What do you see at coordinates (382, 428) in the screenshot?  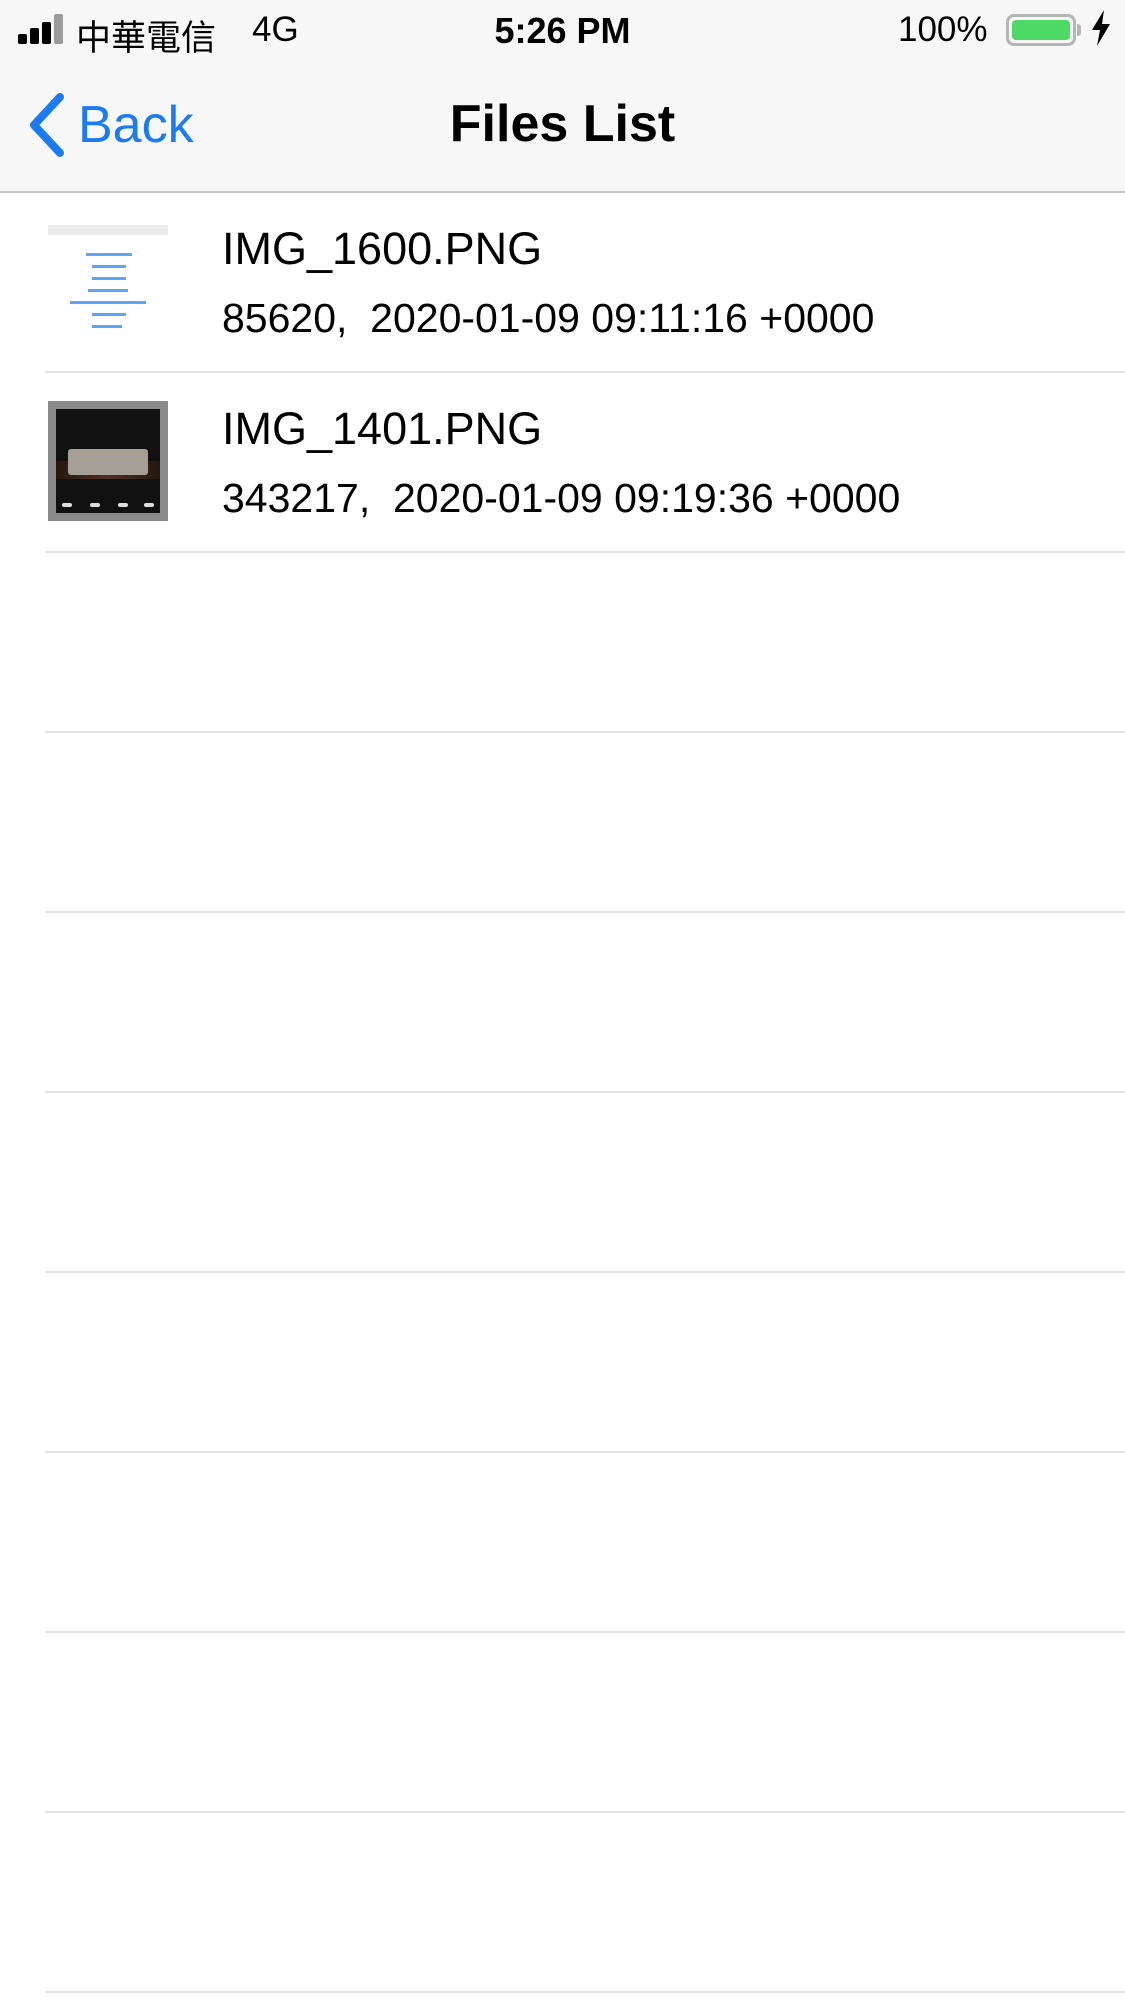 I see `file-name: IMG_1401.PNG` at bounding box center [382, 428].